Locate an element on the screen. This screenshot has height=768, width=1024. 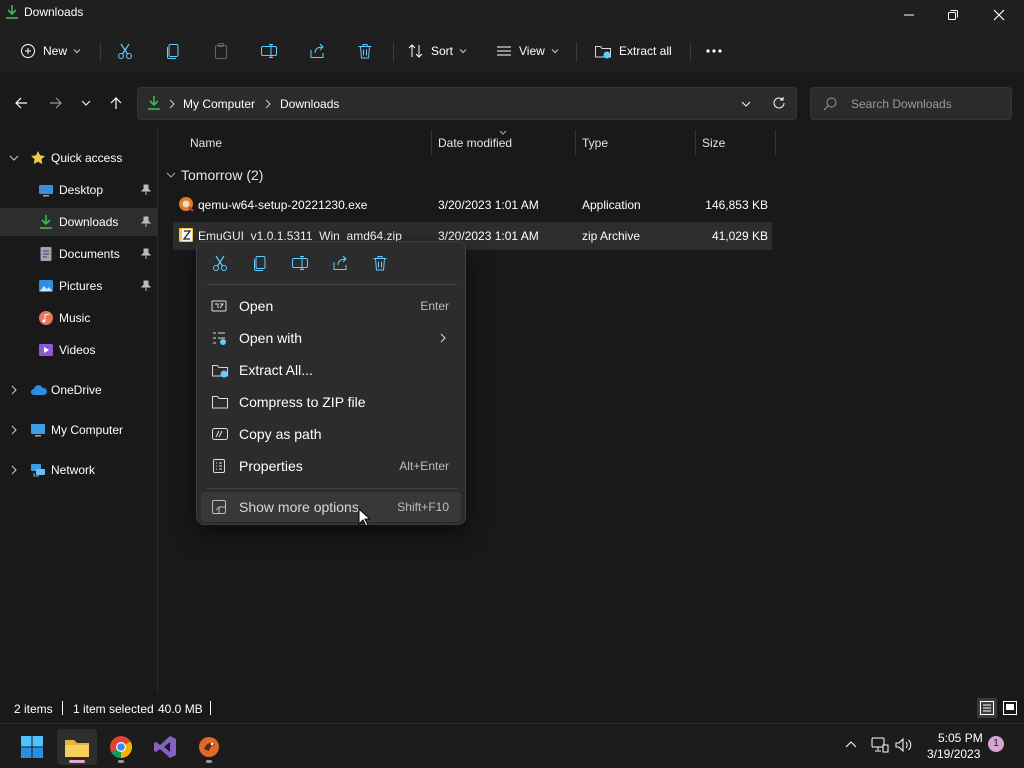
context-delete-button is located at coordinates (380, 263).